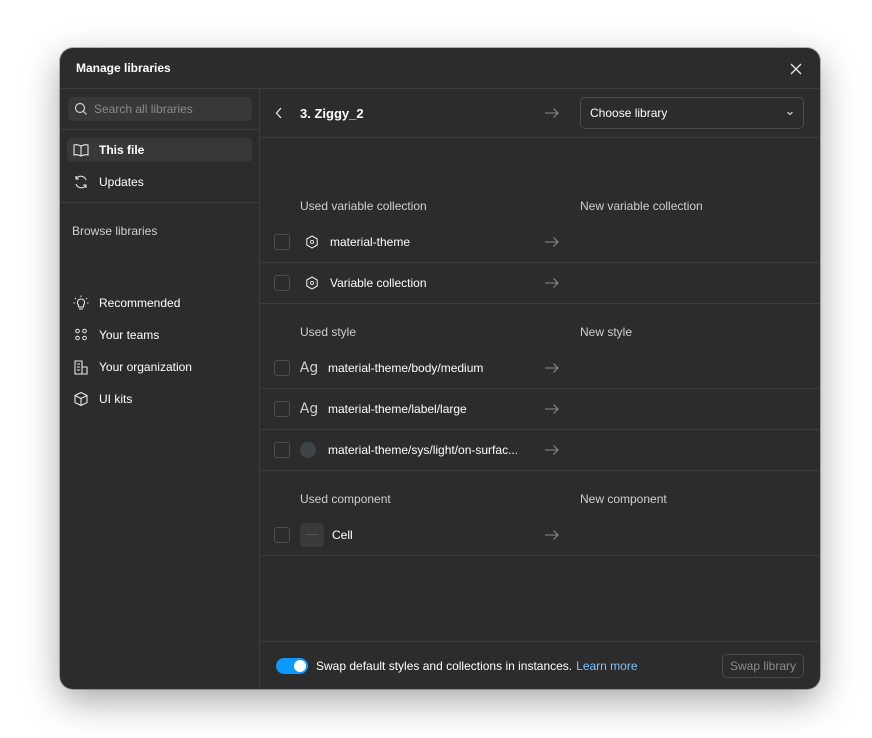  I want to click on new-component-header: New component, so click(623, 499).